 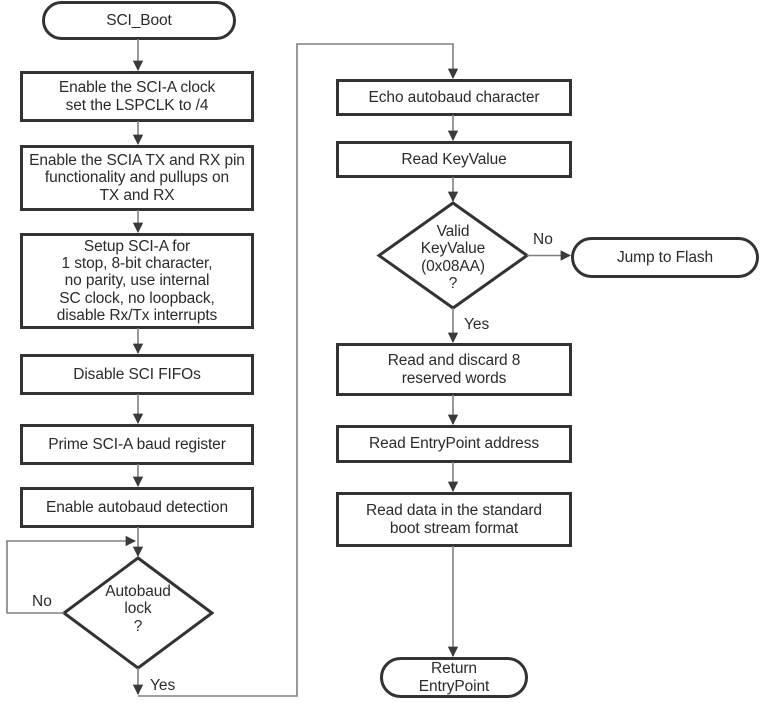 I want to click on node-read-bootstream, so click(x=454, y=519).